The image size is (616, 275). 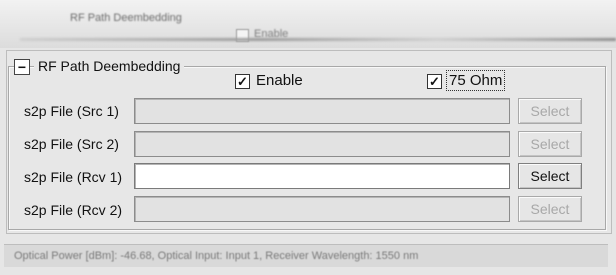 I want to click on enable-checkbox: ✓, so click(x=242, y=81).